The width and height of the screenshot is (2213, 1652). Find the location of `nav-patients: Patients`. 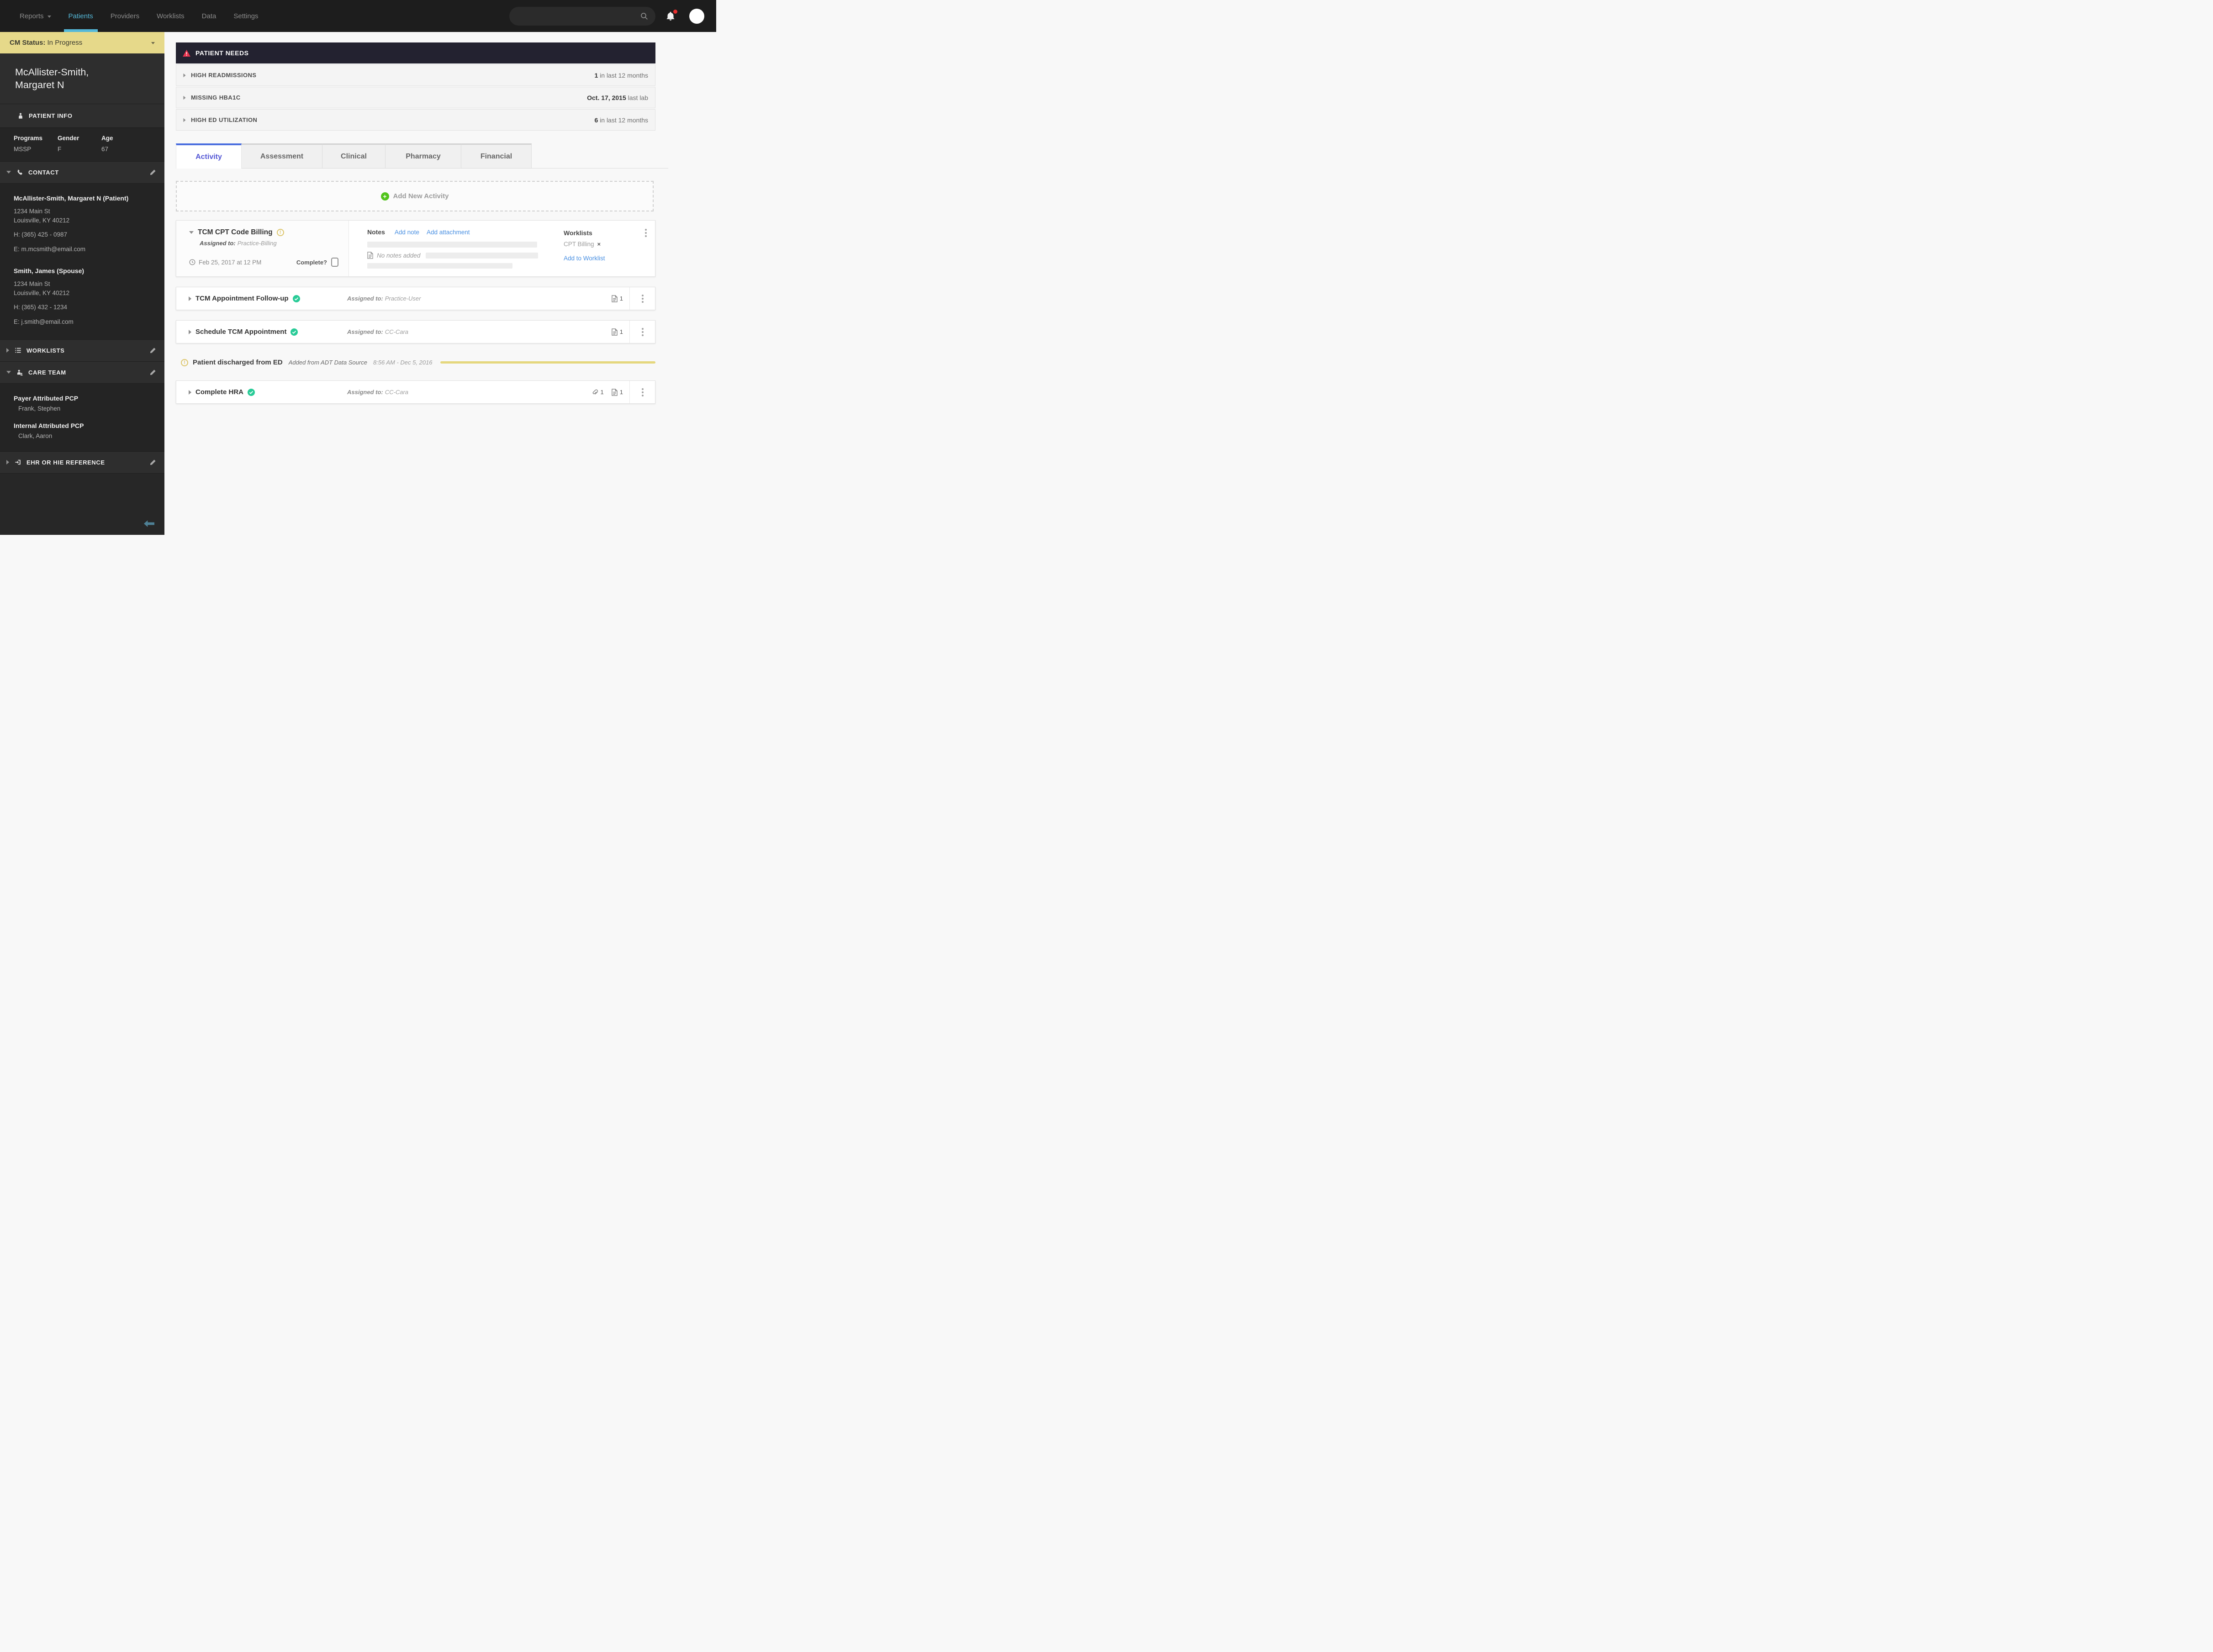

nav-patients: Patients is located at coordinates (81, 16).